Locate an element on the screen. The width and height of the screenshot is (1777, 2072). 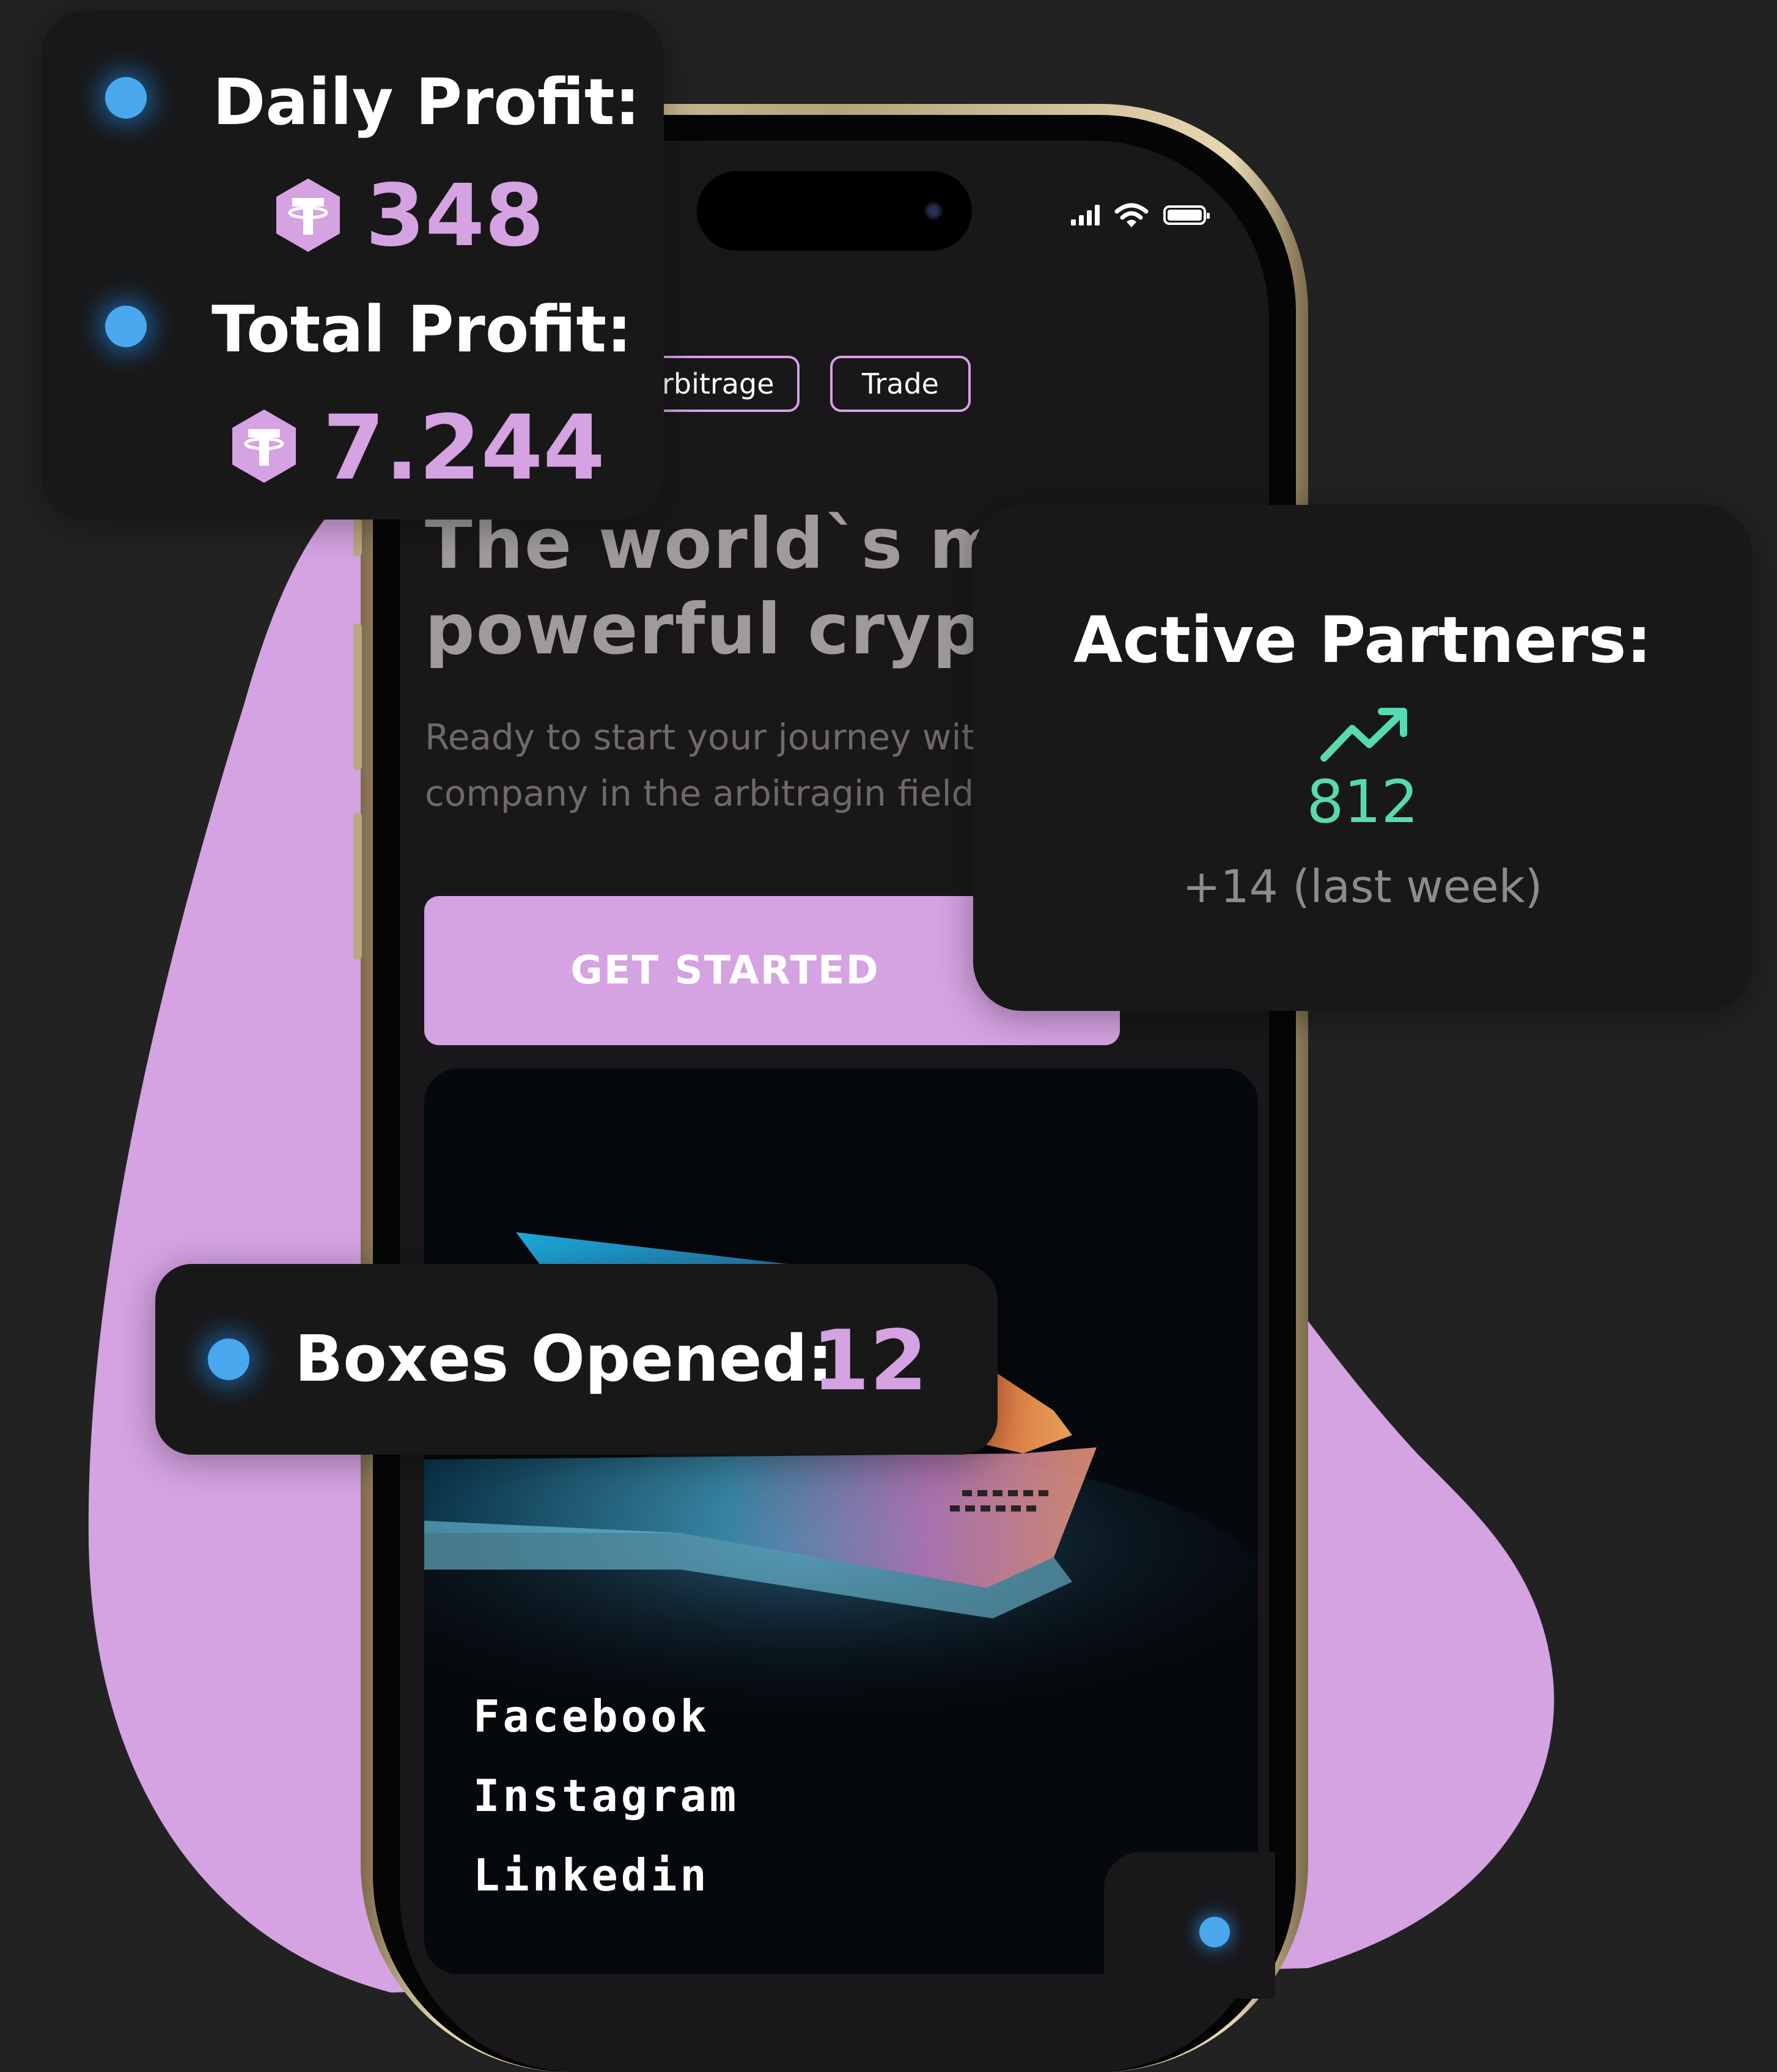
photo-corner-cutout is located at coordinates (1189, 1926).